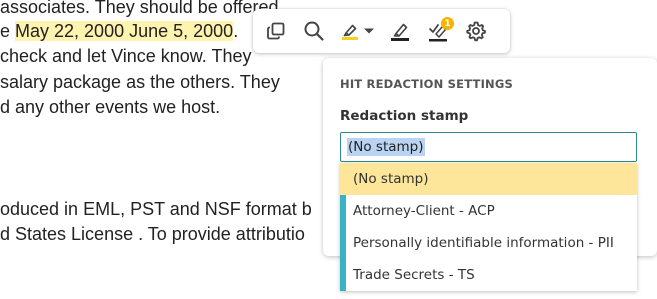 The width and height of the screenshot is (657, 299). What do you see at coordinates (156, 209) in the screenshot?
I see `document-line: oduced in EML, PST and NSF format b` at bounding box center [156, 209].